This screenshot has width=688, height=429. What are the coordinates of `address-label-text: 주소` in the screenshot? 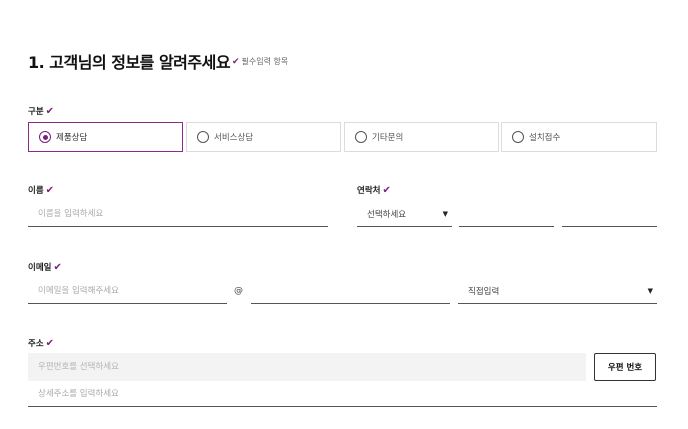 It's located at (36, 344).